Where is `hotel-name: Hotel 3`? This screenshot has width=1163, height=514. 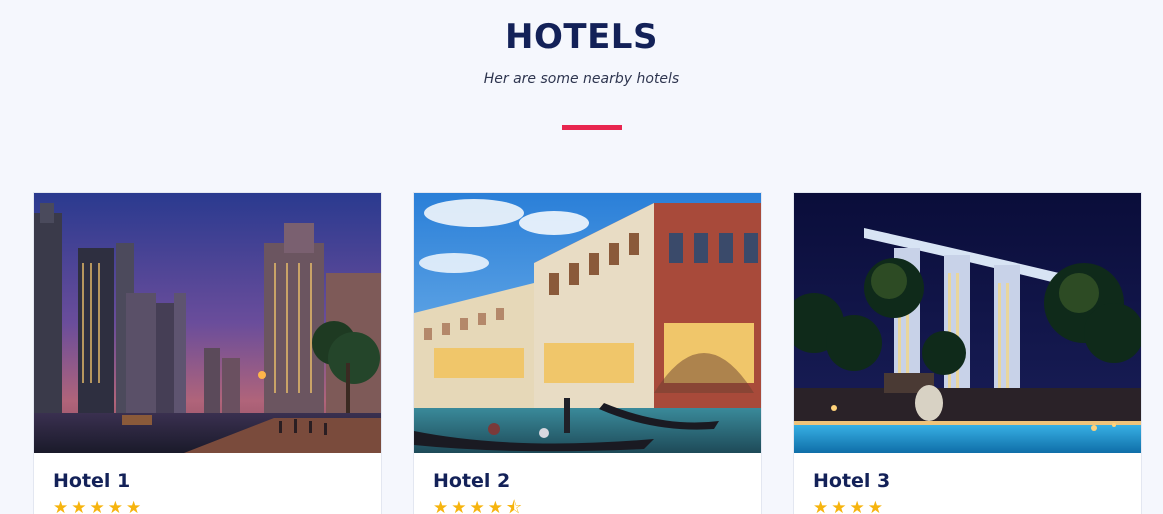
hotel-name: Hotel 3 is located at coordinates (851, 481).